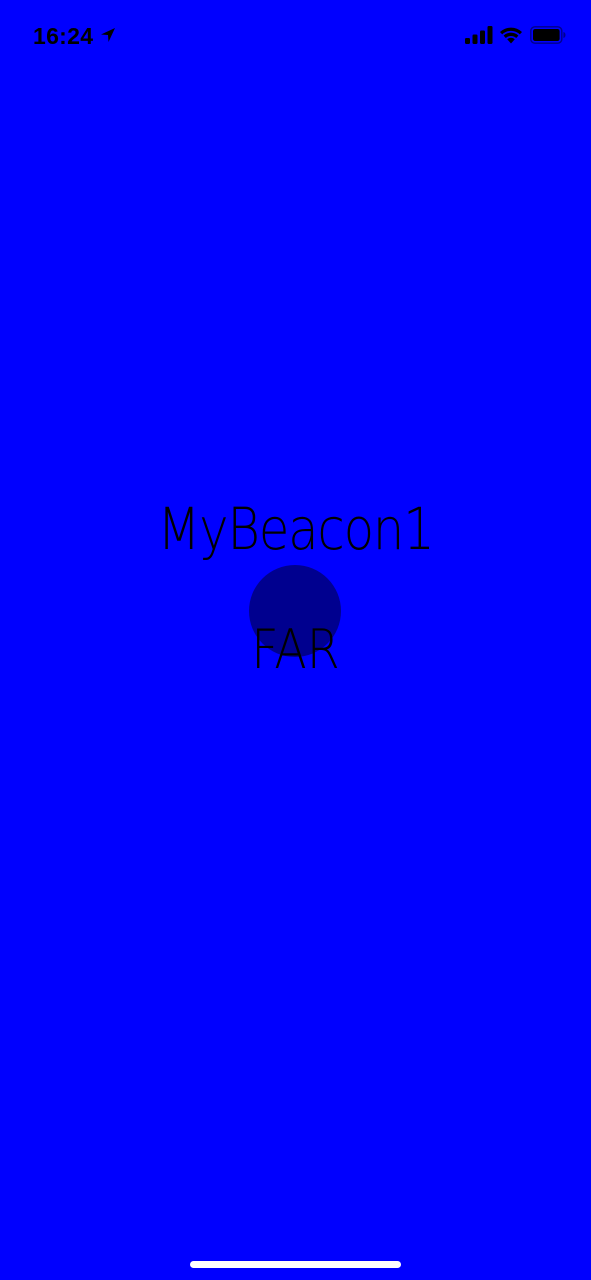  I want to click on proximity-label: FAR, so click(295, 649).